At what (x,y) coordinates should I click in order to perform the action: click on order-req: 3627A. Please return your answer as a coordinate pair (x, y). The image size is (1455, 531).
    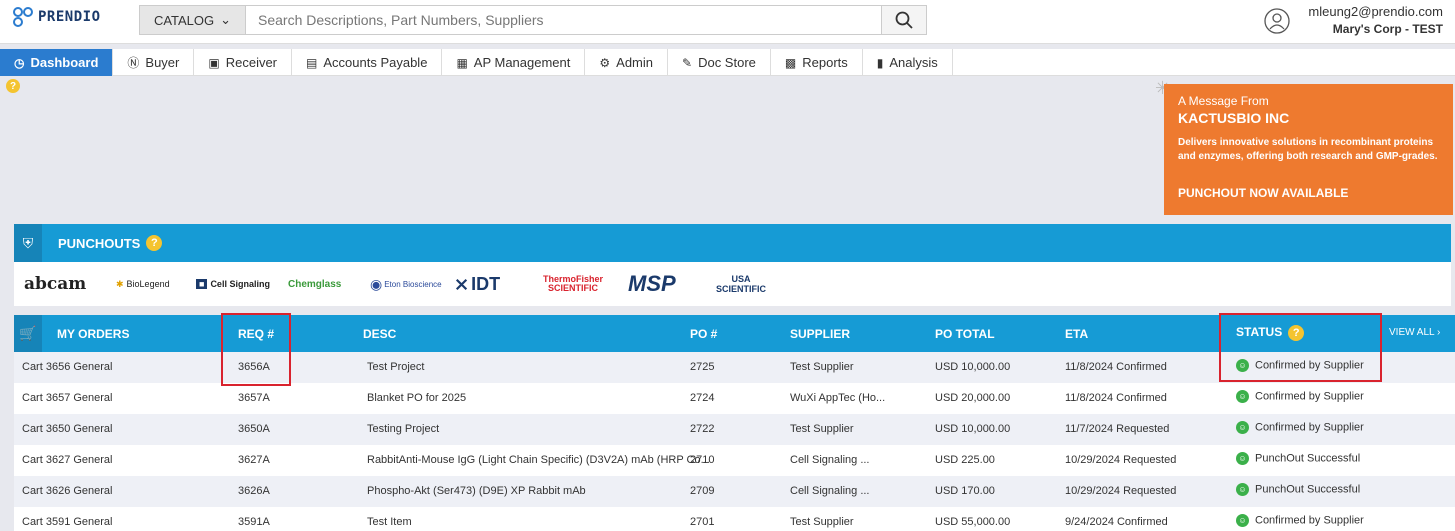
    Looking at the image, I should click on (254, 460).